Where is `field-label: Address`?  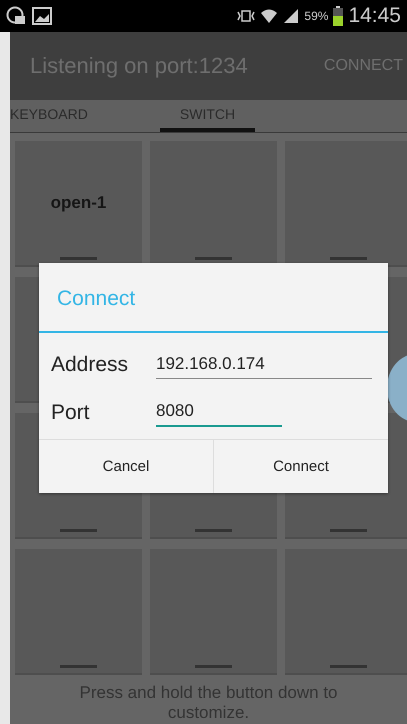
field-label: Address is located at coordinates (90, 365).